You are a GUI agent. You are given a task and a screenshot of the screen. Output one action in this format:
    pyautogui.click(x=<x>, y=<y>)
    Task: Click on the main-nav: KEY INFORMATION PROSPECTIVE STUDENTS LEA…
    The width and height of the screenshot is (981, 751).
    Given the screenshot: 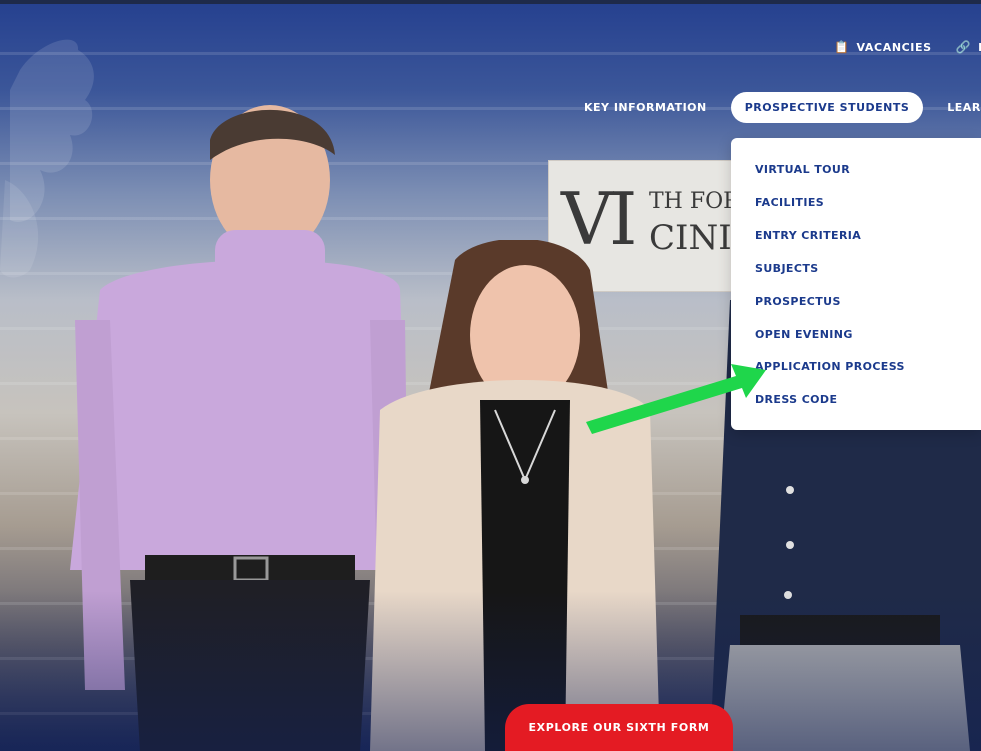 What is the action you would take?
    pyautogui.click(x=782, y=107)
    